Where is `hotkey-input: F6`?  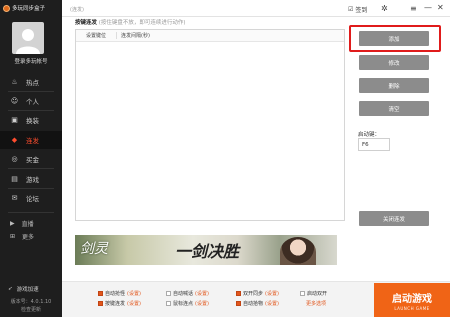 hotkey-input: F6 is located at coordinates (374, 144).